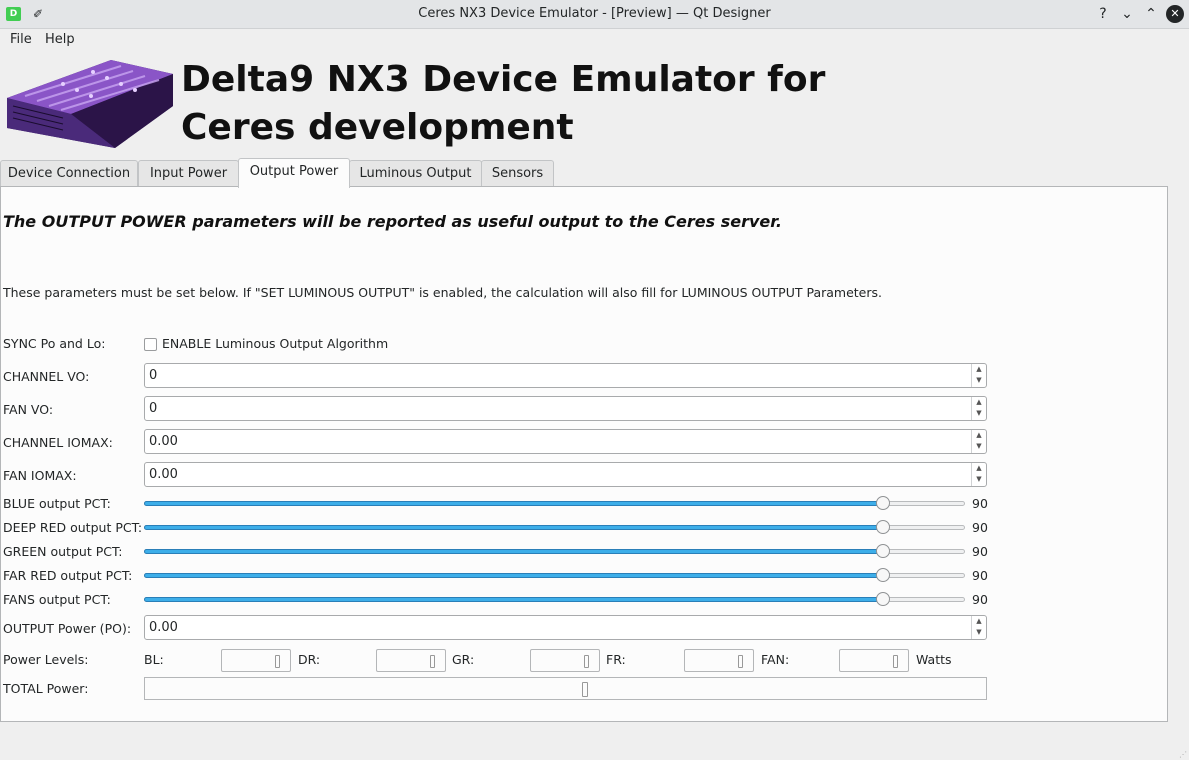 The height and width of the screenshot is (760, 1189). I want to click on channel-iomax-label: CHANNEL IOMAX:, so click(58, 442).